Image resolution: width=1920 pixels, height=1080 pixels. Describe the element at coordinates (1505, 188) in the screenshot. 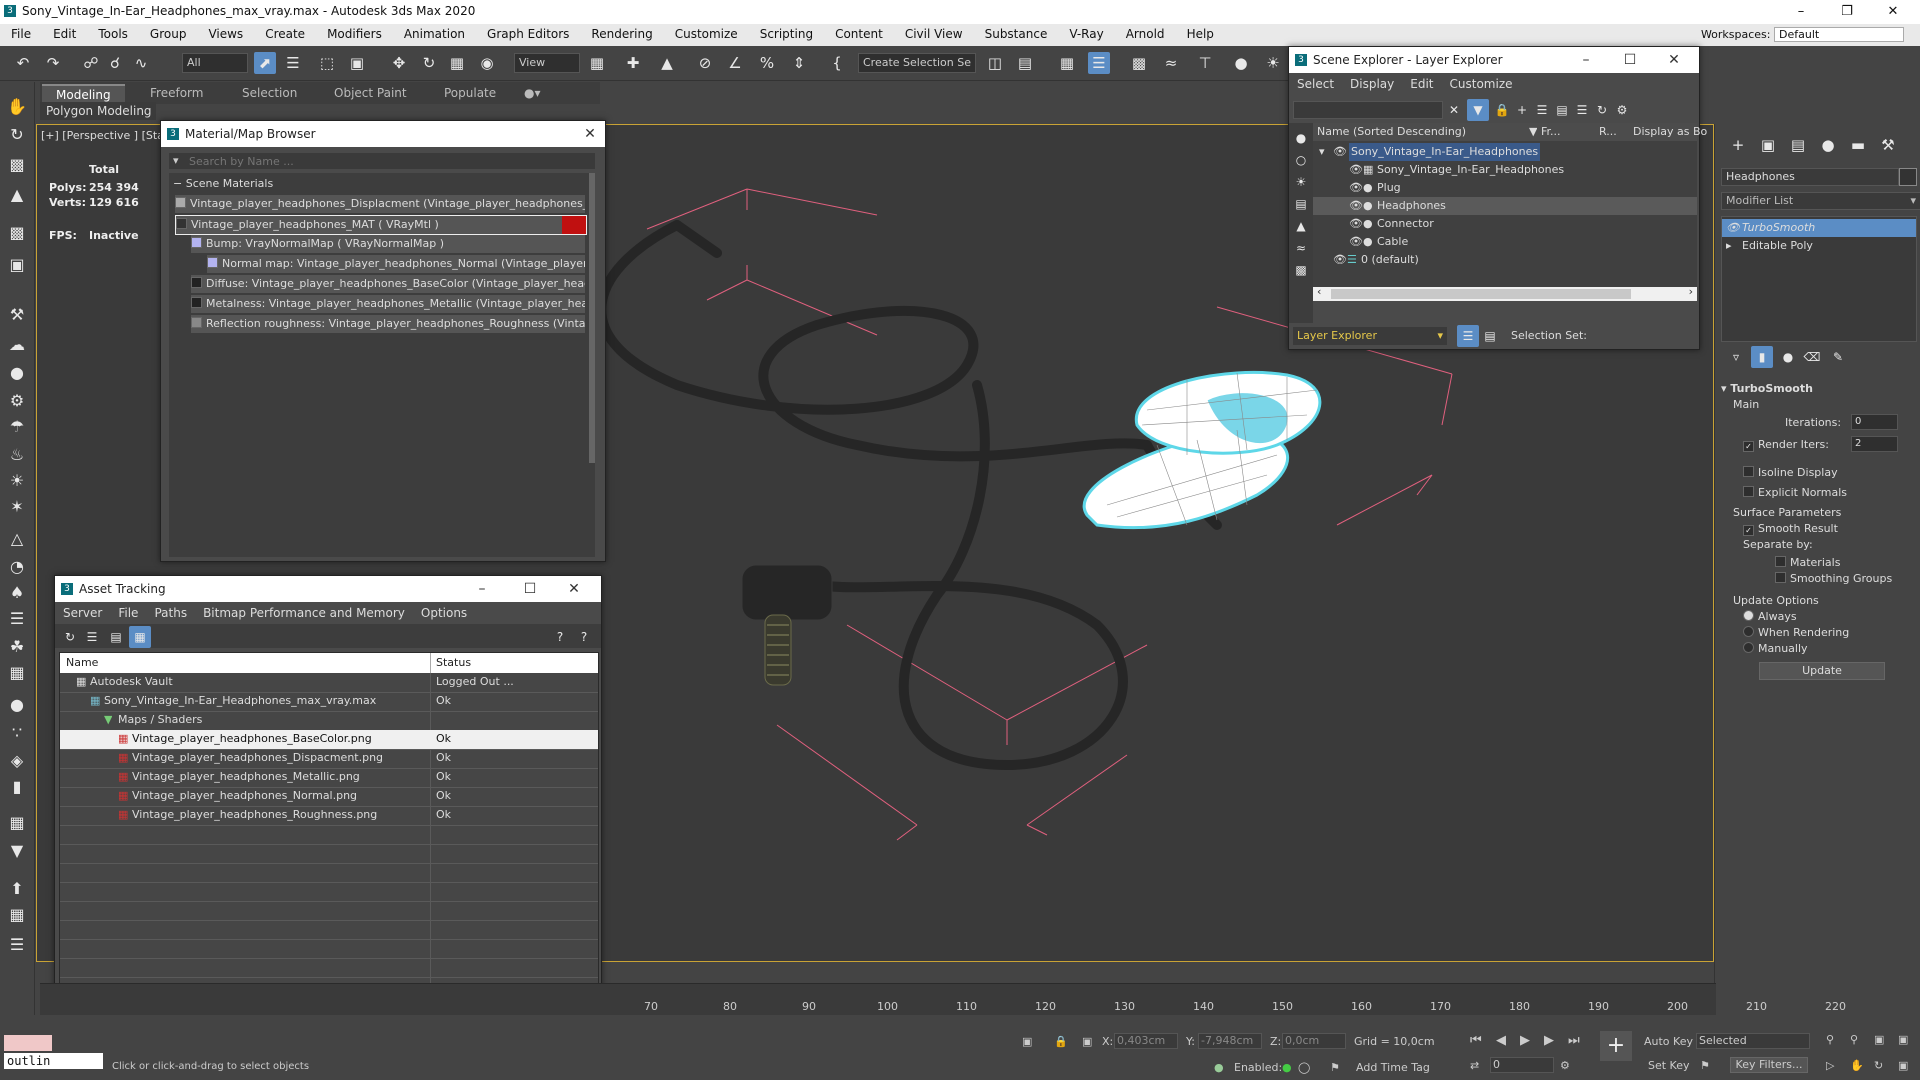

I see `layer-row: 👁 ● Plug` at that location.